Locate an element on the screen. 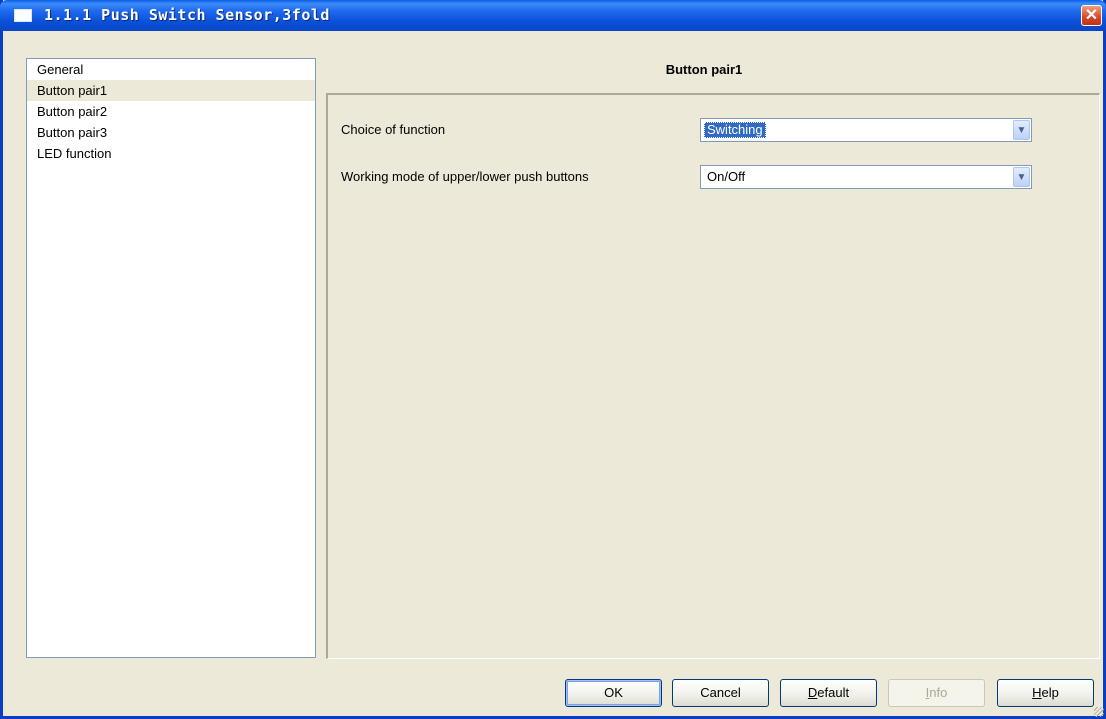 Image resolution: width=1106 pixels, height=719 pixels. choice-of-function-label: Choice of function is located at coordinates (393, 129).